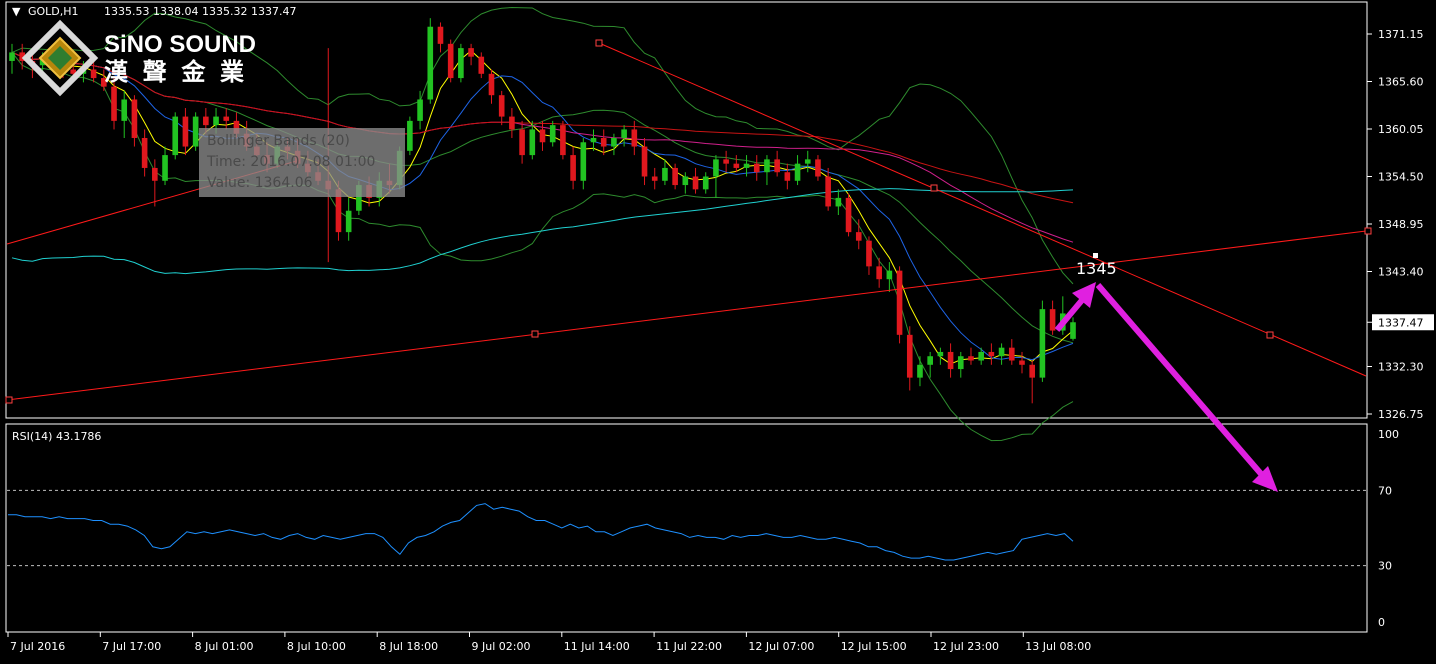  What do you see at coordinates (781, 646) in the screenshot?
I see `time-tick-label: 12 Jul 07:00` at bounding box center [781, 646].